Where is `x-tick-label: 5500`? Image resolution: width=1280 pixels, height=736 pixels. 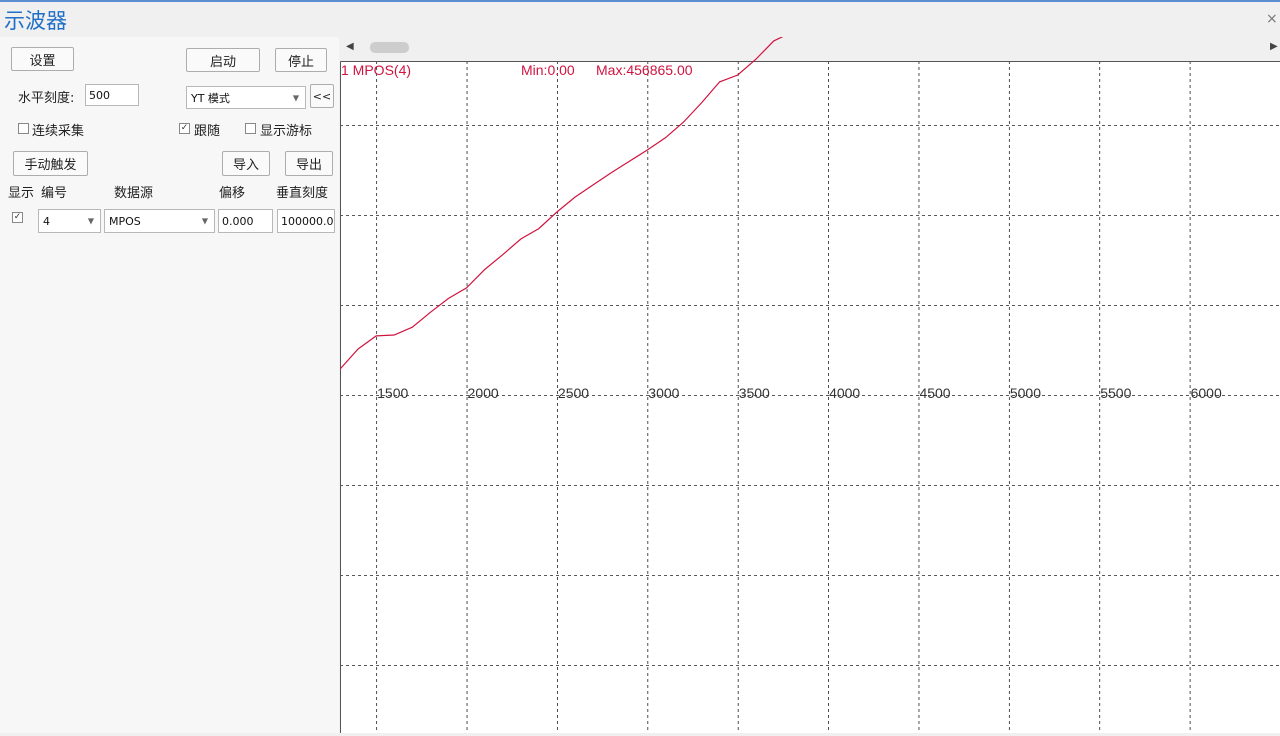
x-tick-label: 5500 is located at coordinates (1115, 393).